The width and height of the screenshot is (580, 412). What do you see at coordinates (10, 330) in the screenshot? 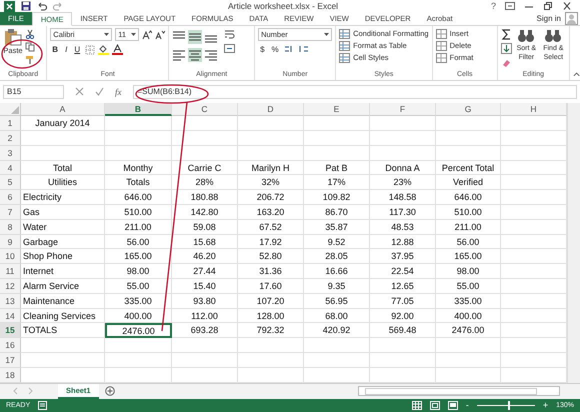
I see `row-header: 15` at bounding box center [10, 330].